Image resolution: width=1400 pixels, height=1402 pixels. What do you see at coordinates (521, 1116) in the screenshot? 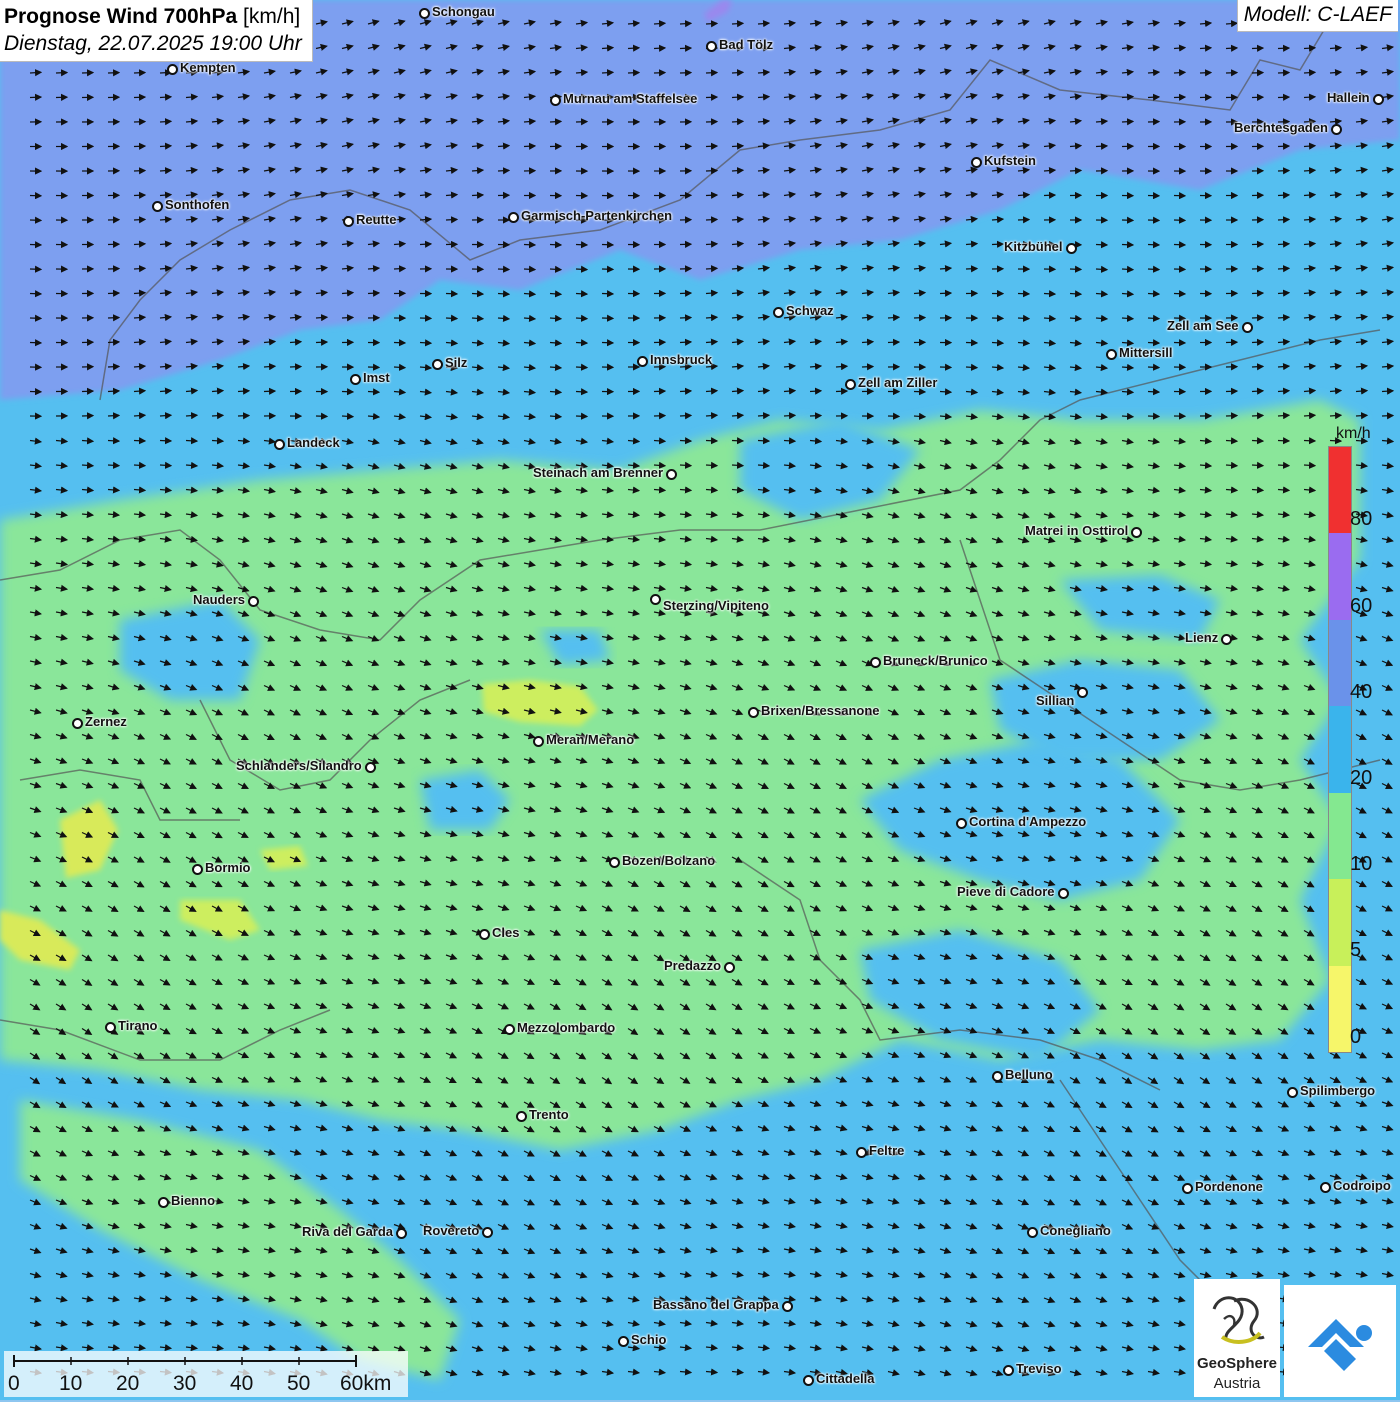
I see `city-marker-trento` at bounding box center [521, 1116].